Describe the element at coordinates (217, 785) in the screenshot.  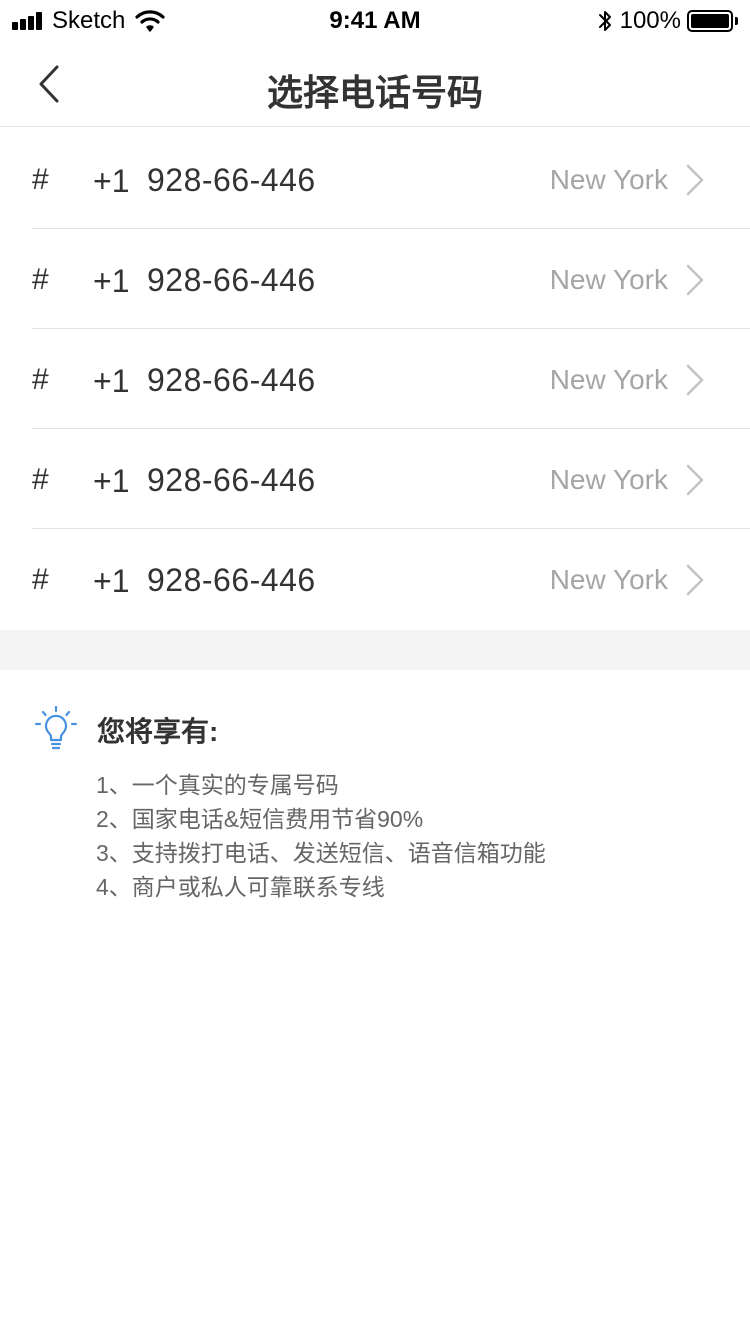
I see `benefit-item: 1、一个真实的专属号码` at that location.